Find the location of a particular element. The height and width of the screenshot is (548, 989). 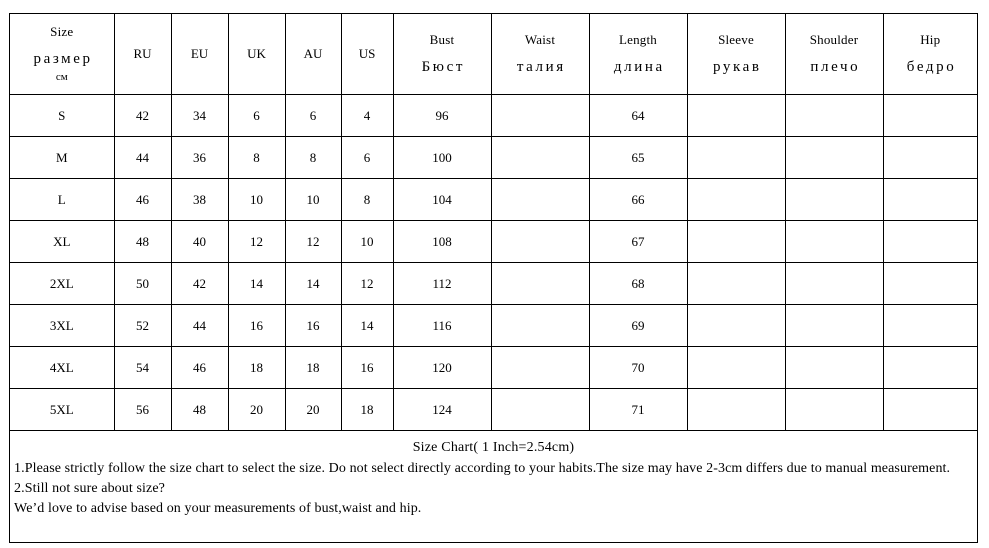

cell-eu: 38 is located at coordinates (199, 199).